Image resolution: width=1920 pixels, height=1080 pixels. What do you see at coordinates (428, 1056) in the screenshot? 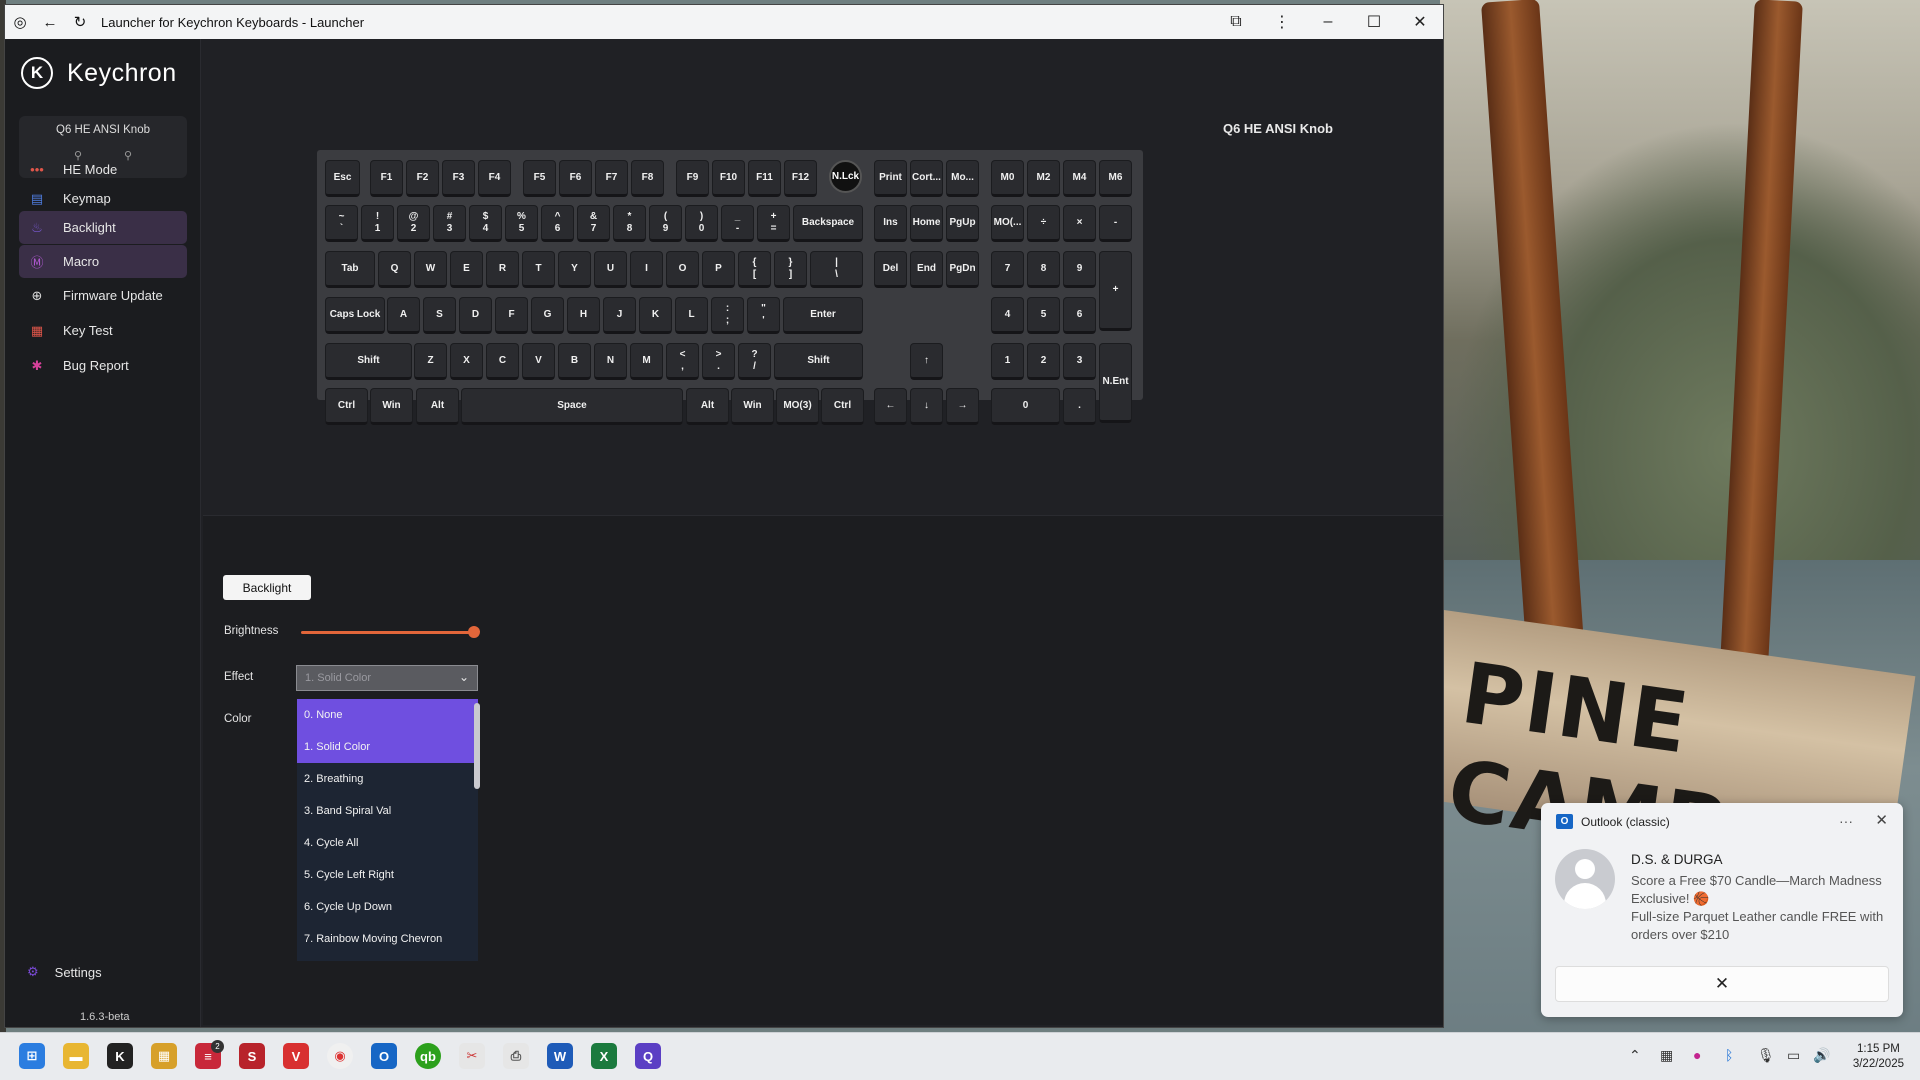
I see `quickbooks-icon: qb` at bounding box center [428, 1056].